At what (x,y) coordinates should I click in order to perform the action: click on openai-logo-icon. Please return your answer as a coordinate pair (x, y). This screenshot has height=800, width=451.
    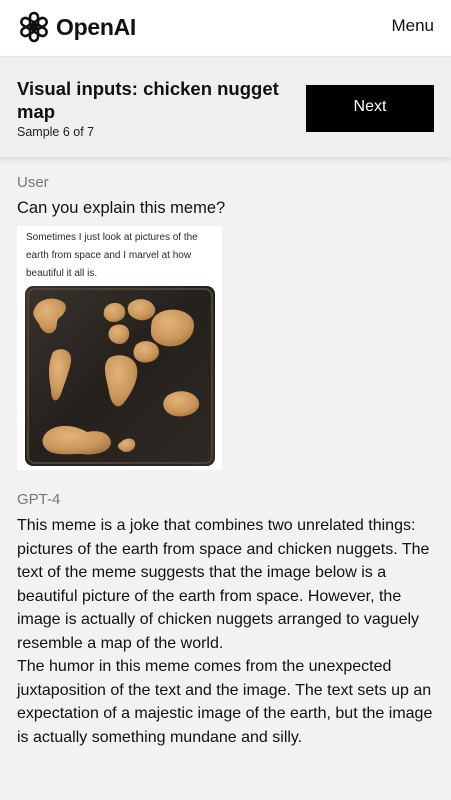
    Looking at the image, I should click on (34, 27).